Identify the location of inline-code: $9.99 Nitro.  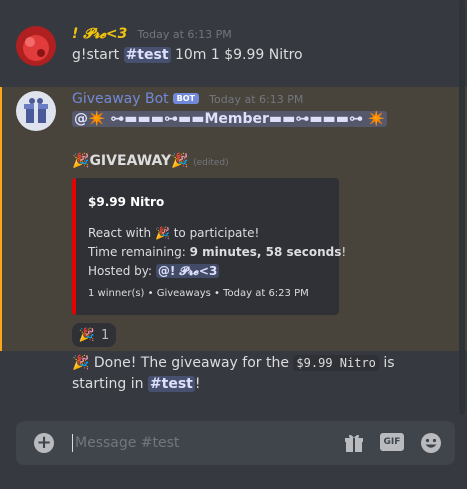
(336, 363).